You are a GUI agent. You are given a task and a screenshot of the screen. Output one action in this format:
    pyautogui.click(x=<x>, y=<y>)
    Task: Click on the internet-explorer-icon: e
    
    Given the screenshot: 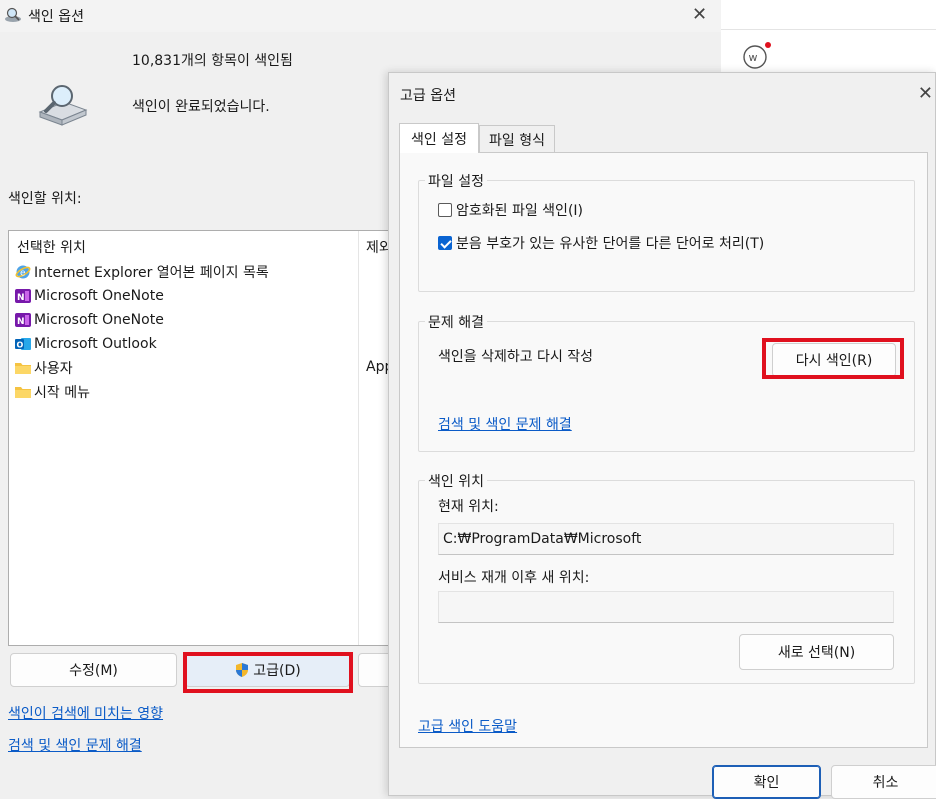 What is the action you would take?
    pyautogui.click(x=23, y=272)
    